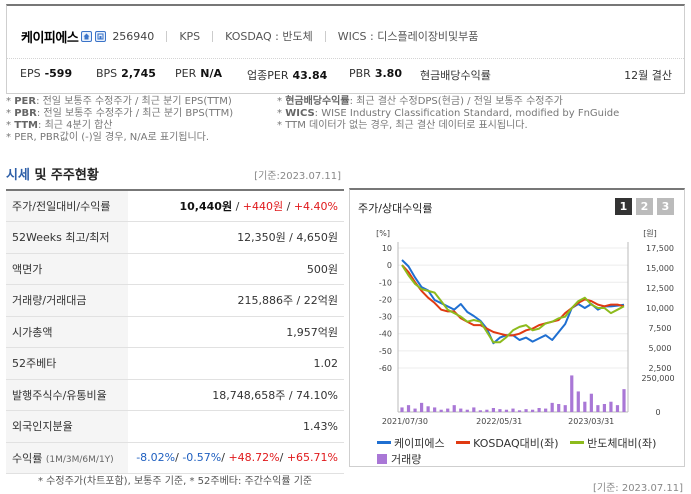 The width and height of the screenshot is (691, 494). What do you see at coordinates (126, 73) in the screenshot?
I see `metric-bps: BPS 2,745` at bounding box center [126, 73].